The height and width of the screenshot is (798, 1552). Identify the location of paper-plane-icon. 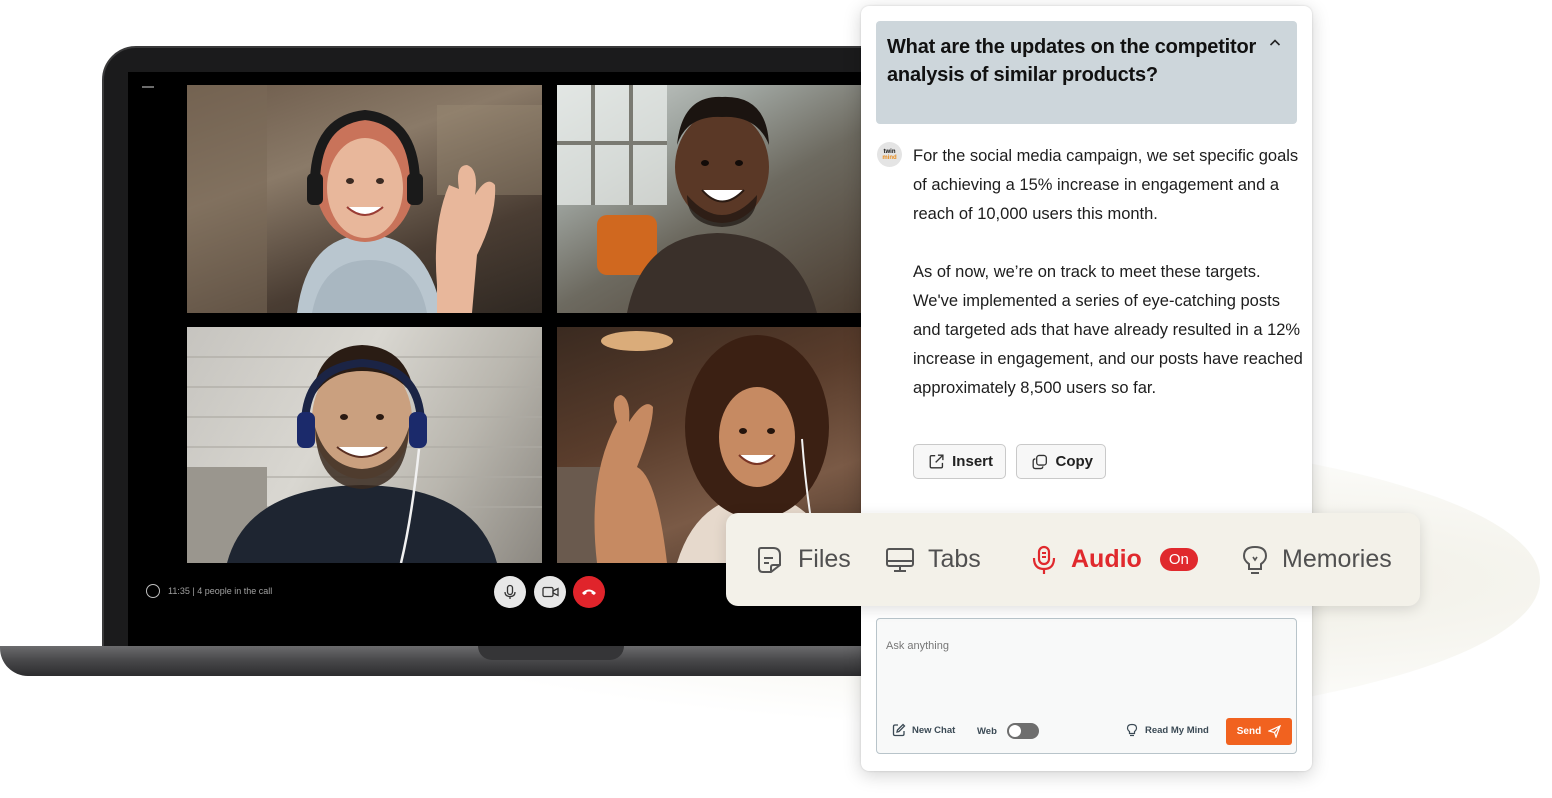
(1275, 731).